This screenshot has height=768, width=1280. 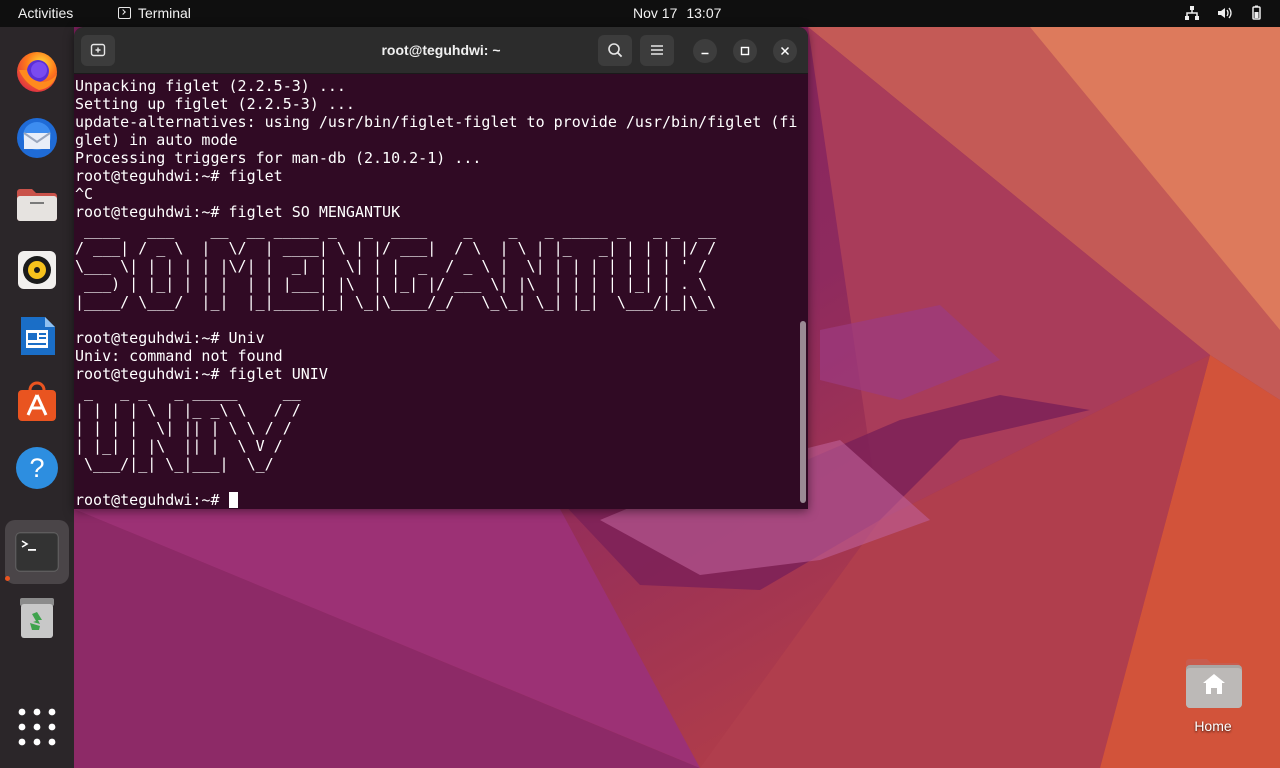 I want to click on dock-libreoffice-writer, so click(x=37, y=336).